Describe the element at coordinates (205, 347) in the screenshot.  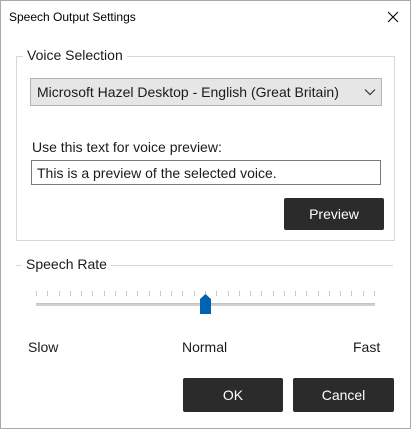
I see `rate-label-normal: Normal` at that location.